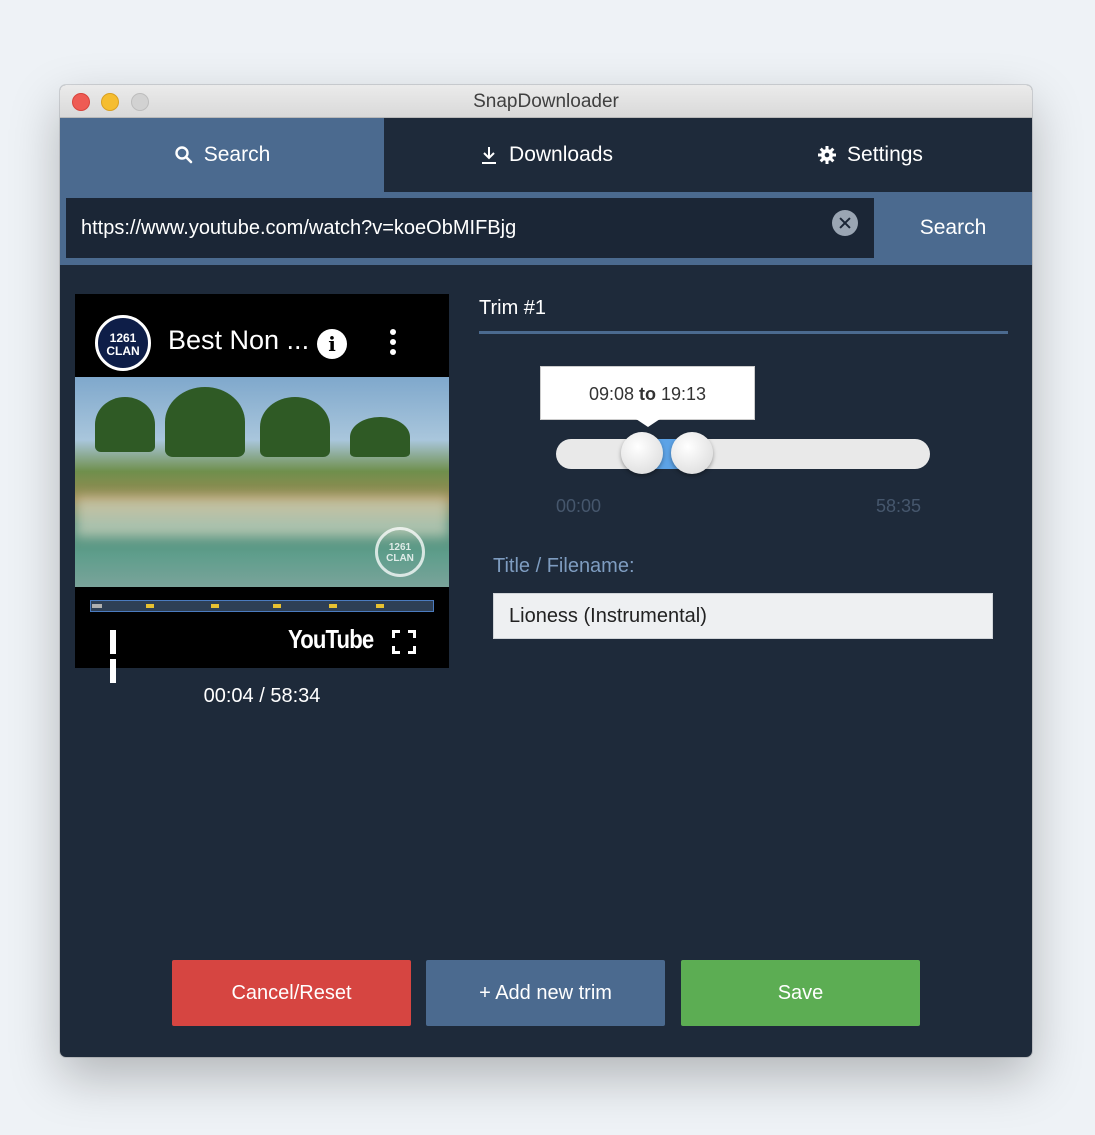 This screenshot has height=1135, width=1095. What do you see at coordinates (743, 454) in the screenshot?
I see `trim-range-slider` at bounding box center [743, 454].